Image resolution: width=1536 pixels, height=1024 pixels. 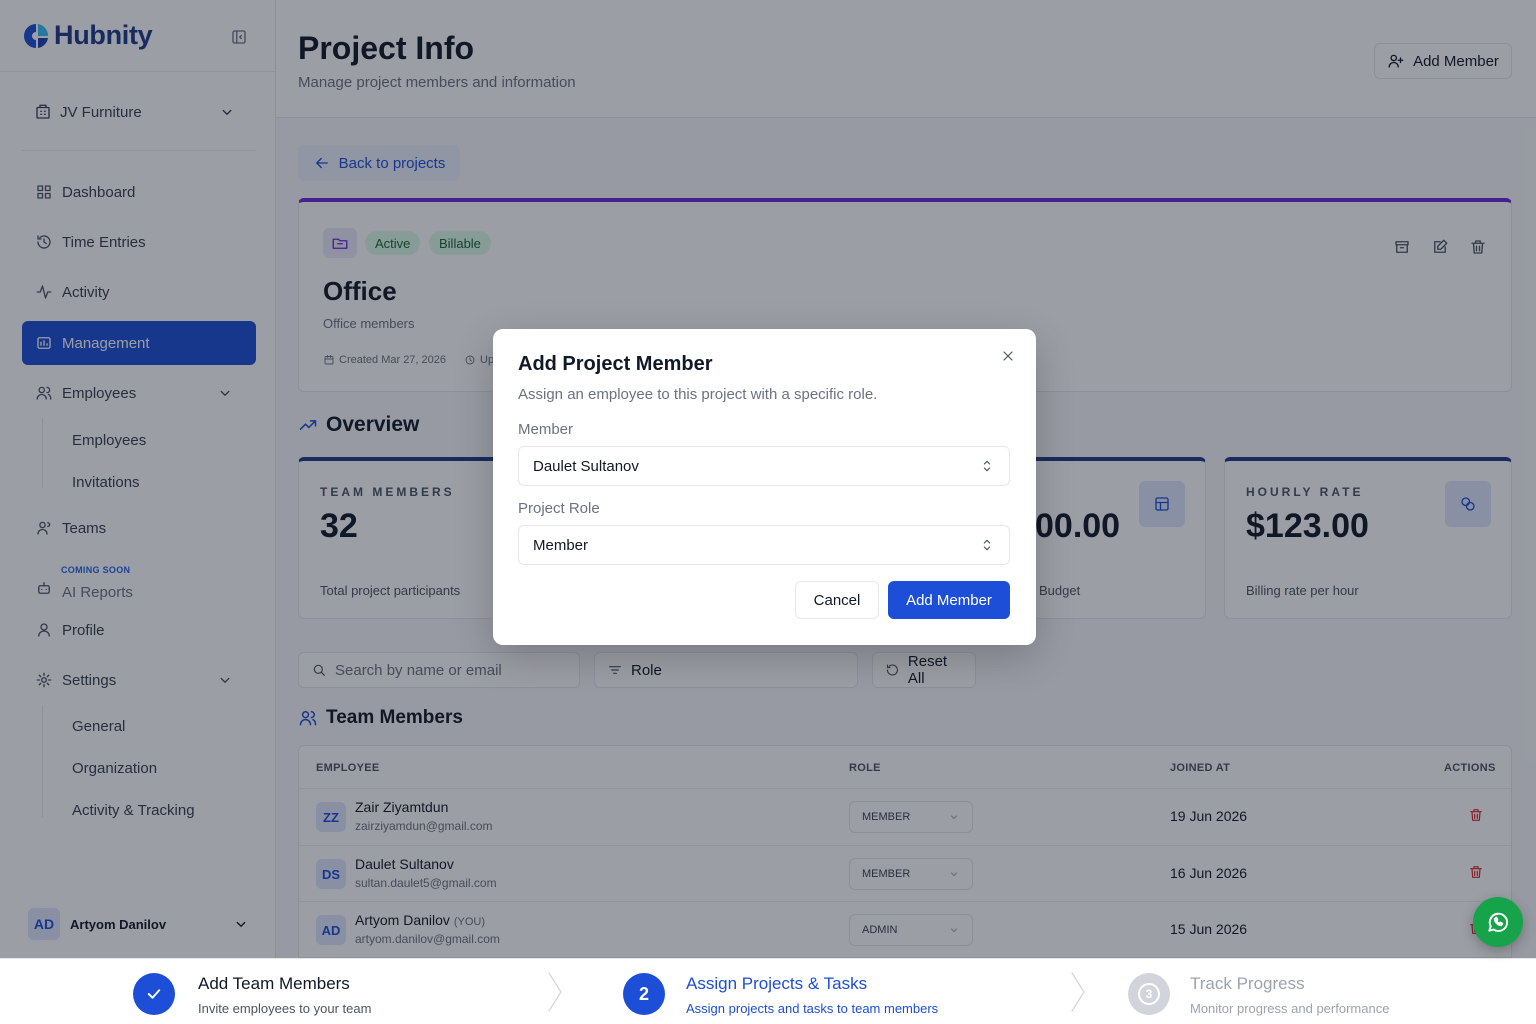 I want to click on step-3-subtitle: Monitor progress and performance, so click(x=1290, y=1008).